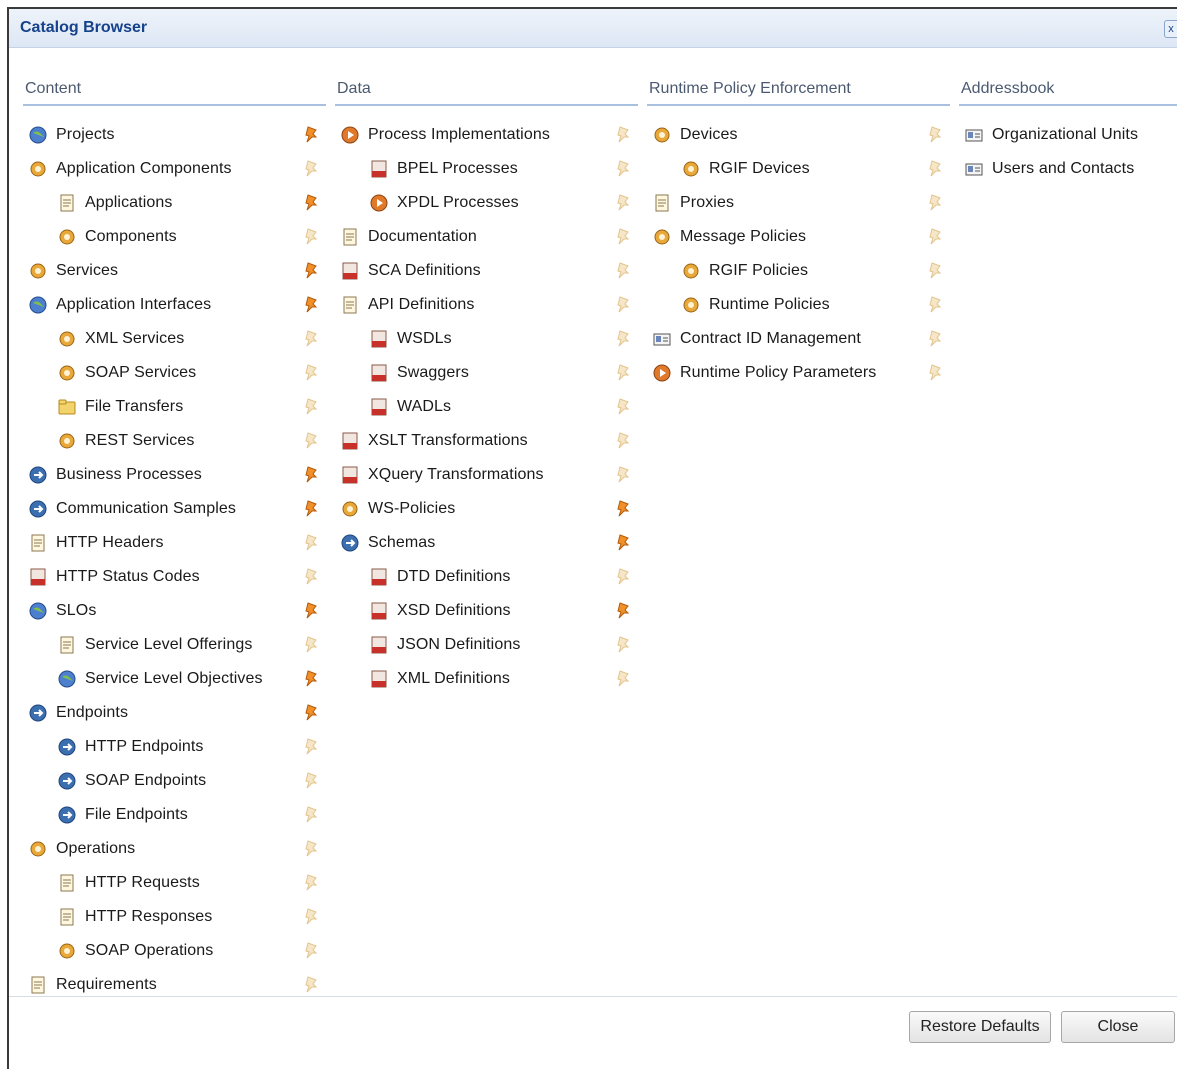 The width and height of the screenshot is (1177, 1069). I want to click on catalog-item-runtime-policy-parameters: Runtime Policy Parameters, so click(798, 373).